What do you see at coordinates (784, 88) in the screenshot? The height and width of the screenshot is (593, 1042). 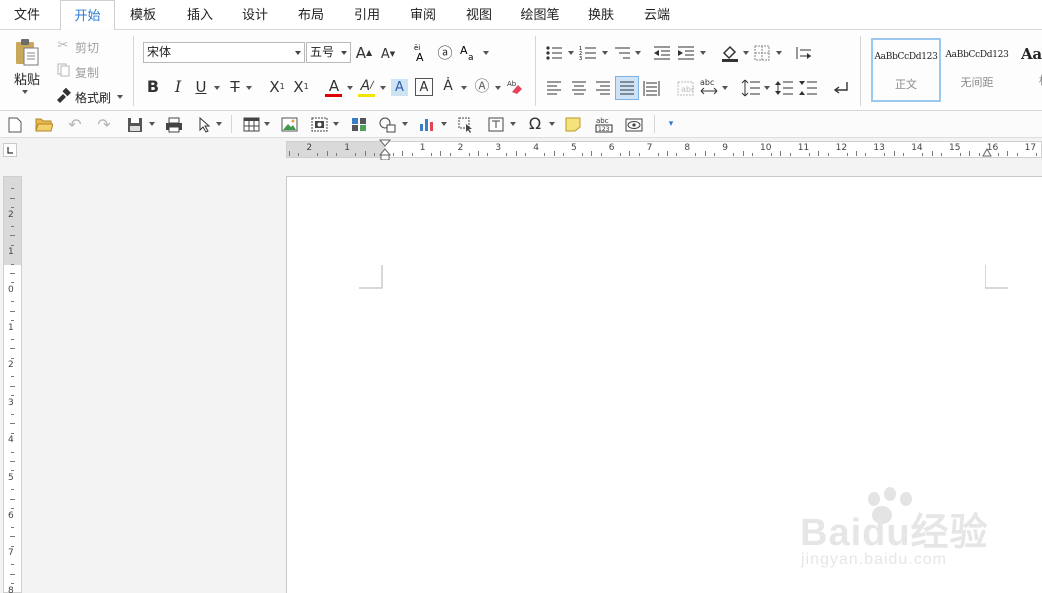 I see `paragraph-spacing-before-icon` at bounding box center [784, 88].